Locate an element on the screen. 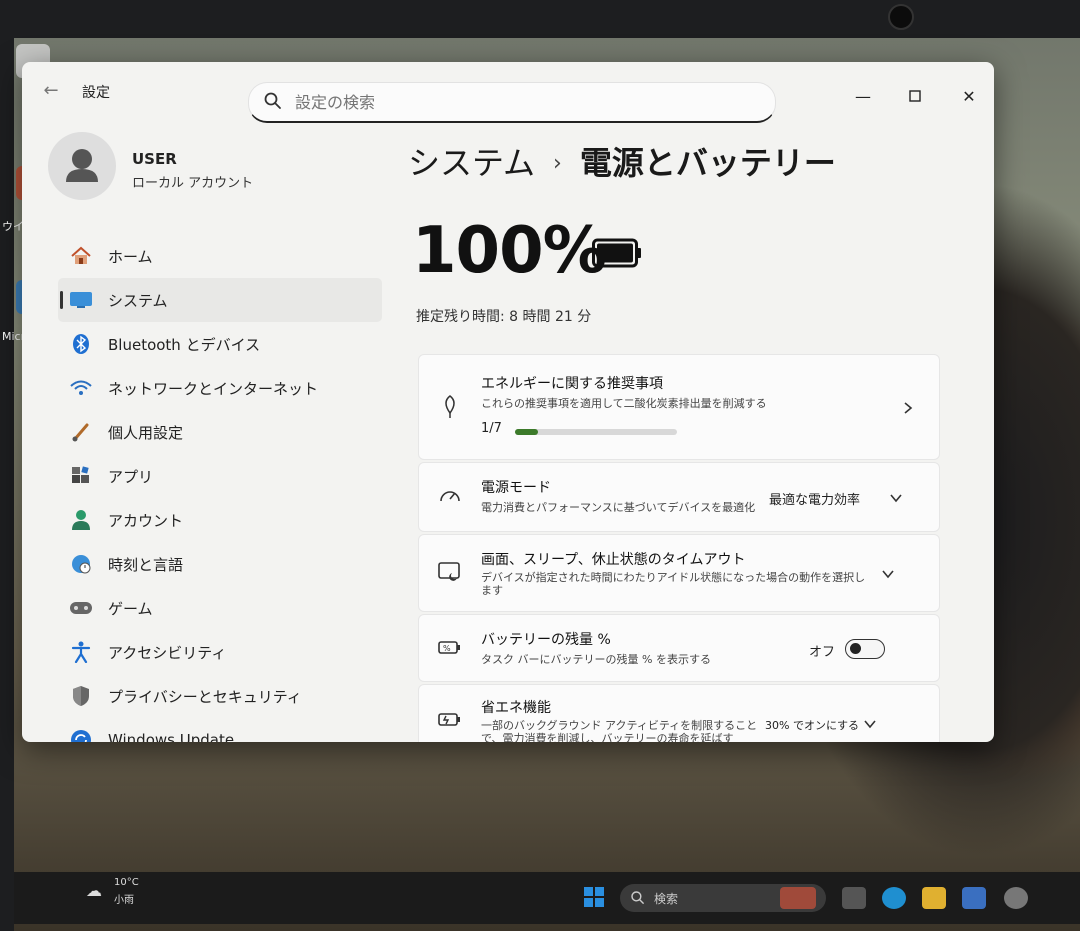 Image resolution: width=1080 pixels, height=931 pixels. close-button: ✕ is located at coordinates (969, 97).